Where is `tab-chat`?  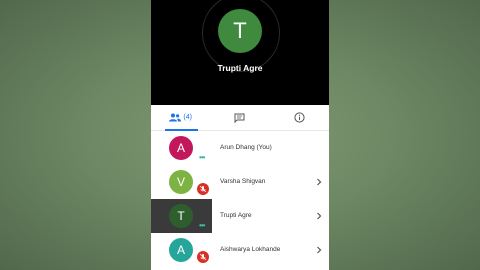
tab-chat is located at coordinates (239, 117).